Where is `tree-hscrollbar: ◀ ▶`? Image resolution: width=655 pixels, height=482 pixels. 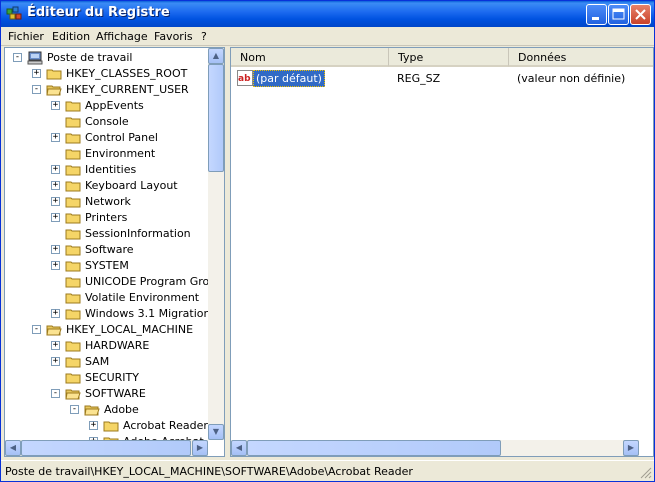 tree-hscrollbar: ◀ ▶ is located at coordinates (106, 448).